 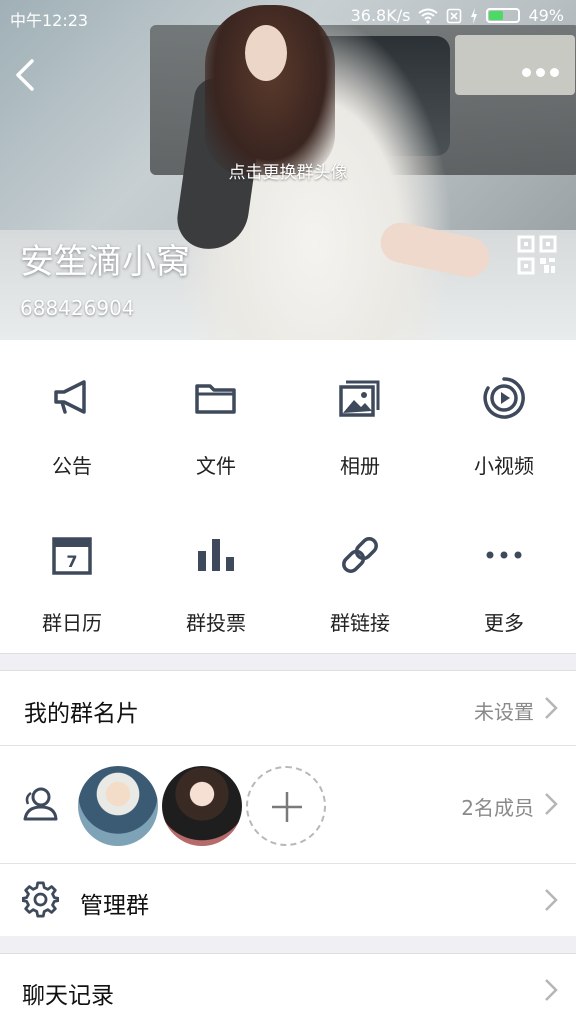 What do you see at coordinates (216, 575) in the screenshot?
I see `feature-vote: 群投票` at bounding box center [216, 575].